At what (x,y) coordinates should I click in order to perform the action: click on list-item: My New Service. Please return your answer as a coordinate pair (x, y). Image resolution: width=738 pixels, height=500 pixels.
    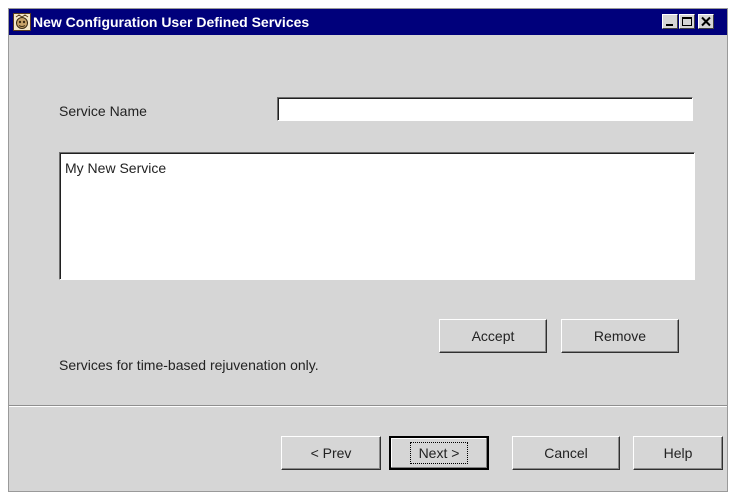
    Looking at the image, I should click on (115, 168).